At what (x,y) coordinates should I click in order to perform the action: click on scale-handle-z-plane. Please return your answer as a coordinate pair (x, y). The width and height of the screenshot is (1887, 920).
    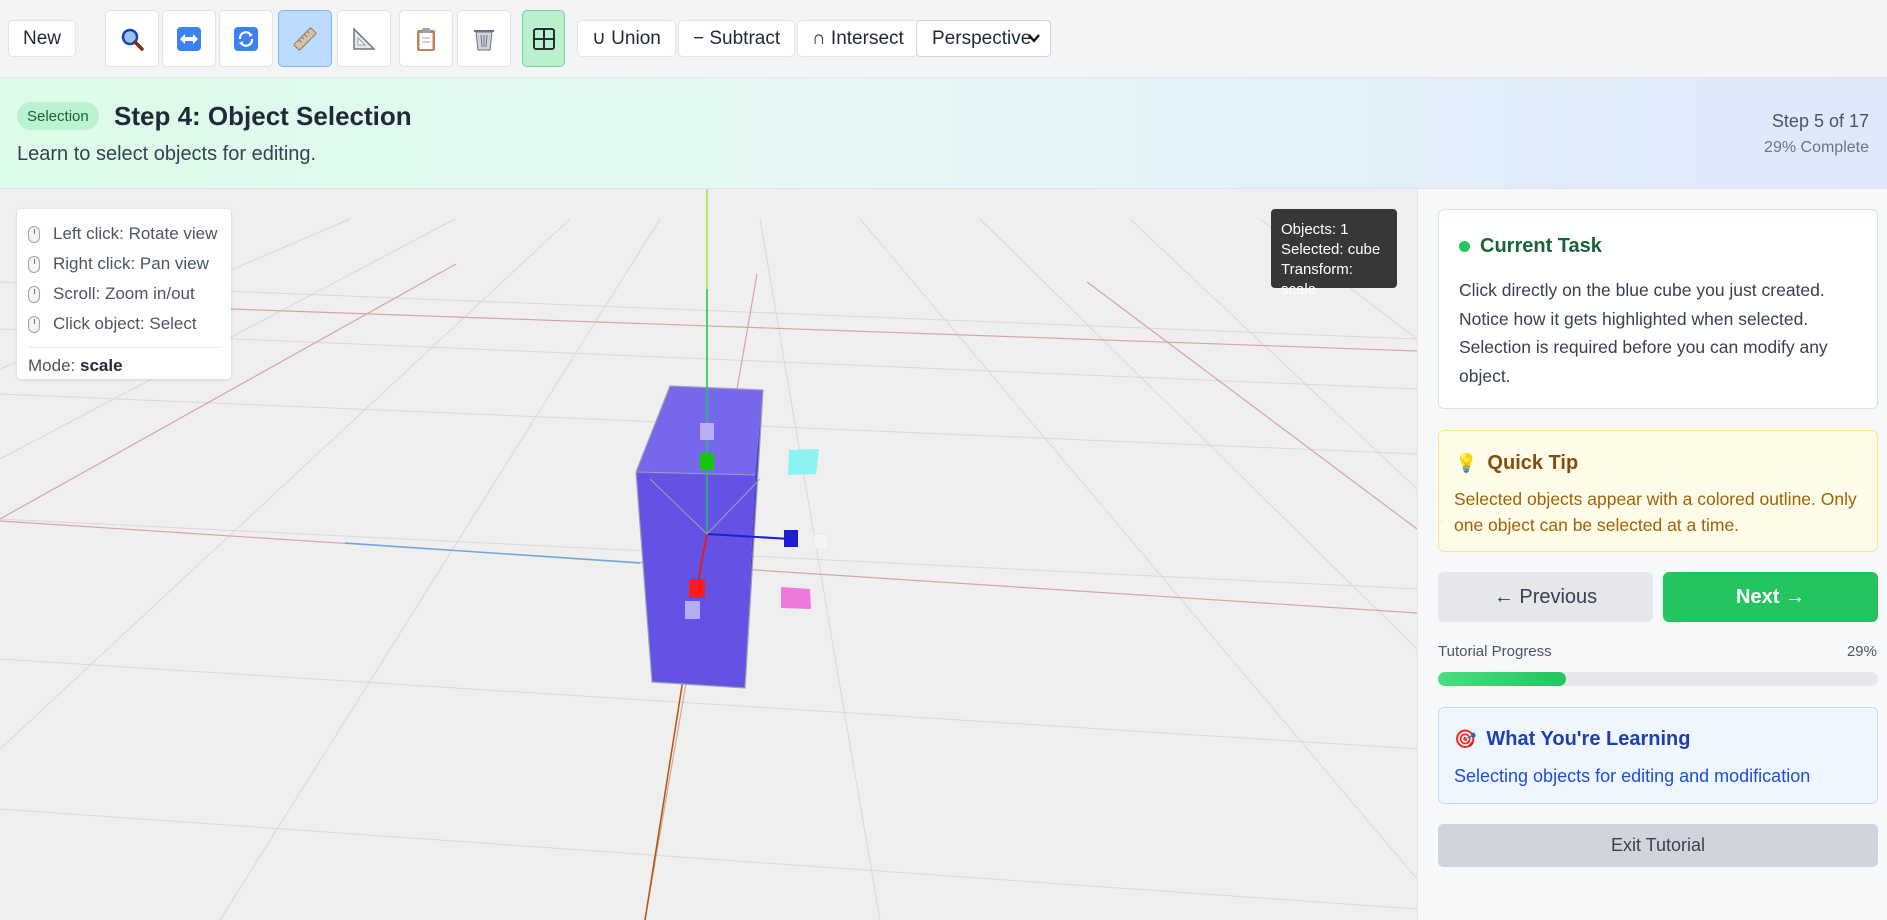
    Looking at the image, I should click on (821, 541).